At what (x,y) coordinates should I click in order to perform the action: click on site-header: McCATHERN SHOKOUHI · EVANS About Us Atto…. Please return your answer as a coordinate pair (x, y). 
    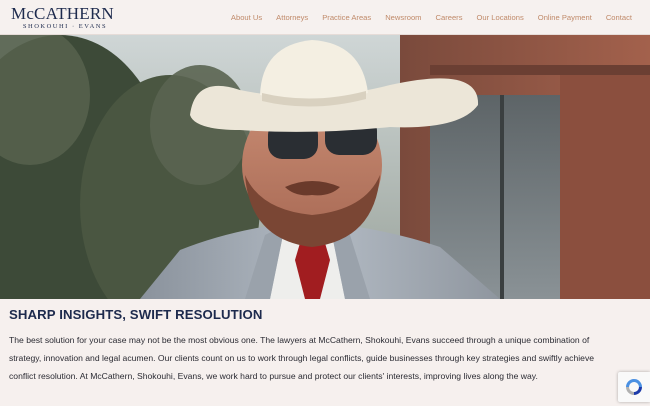
    Looking at the image, I should click on (325, 17).